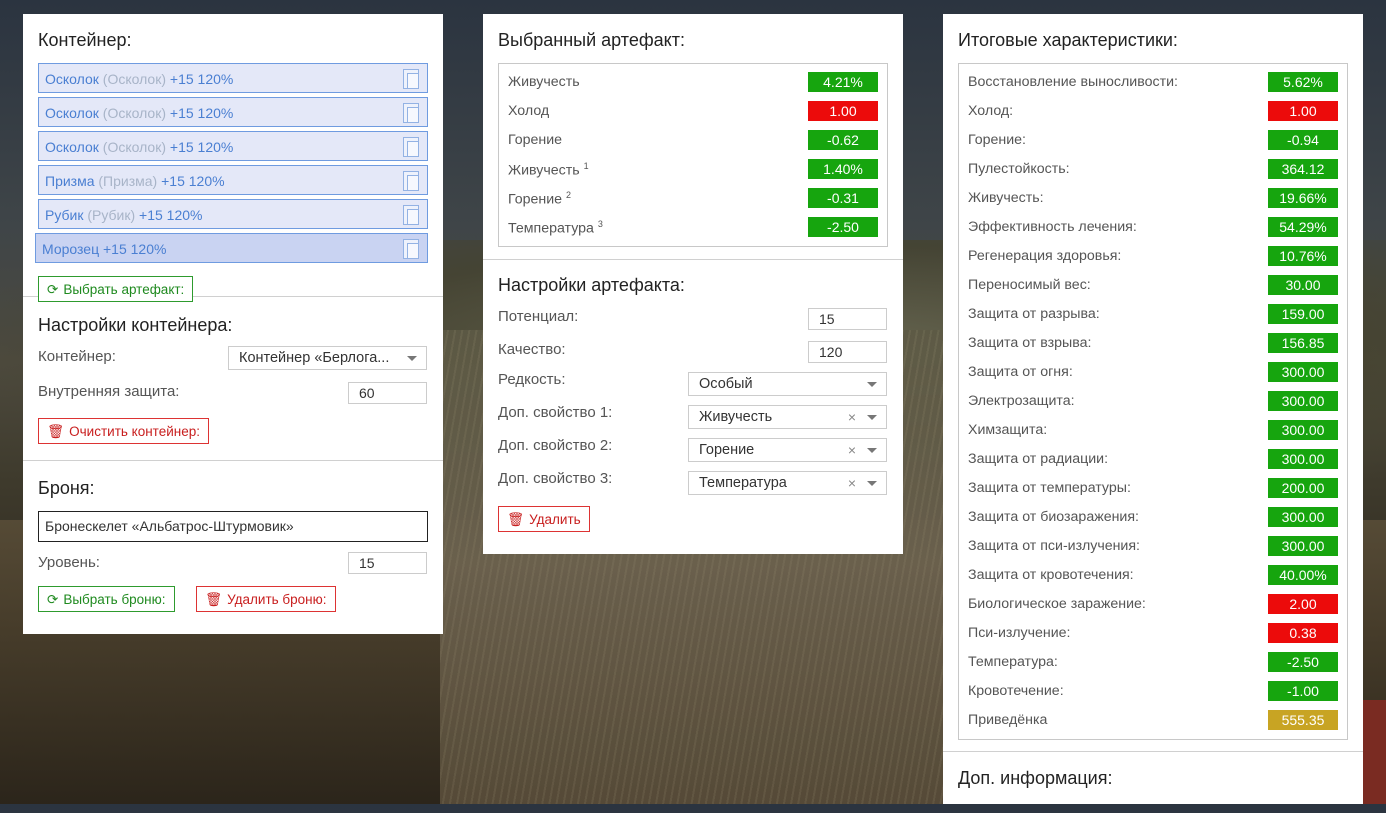  What do you see at coordinates (1029, 285) in the screenshot?
I see `stat-label: Переносимый вес:` at bounding box center [1029, 285].